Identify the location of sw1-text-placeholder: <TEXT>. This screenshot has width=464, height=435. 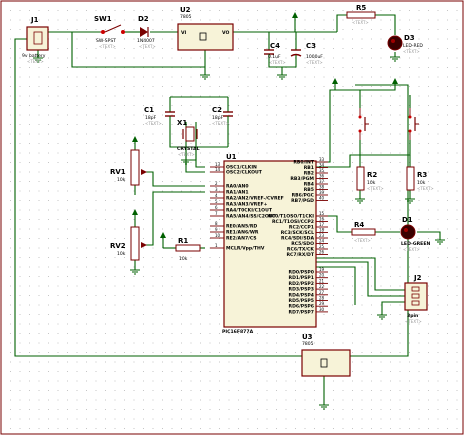
(107, 46).